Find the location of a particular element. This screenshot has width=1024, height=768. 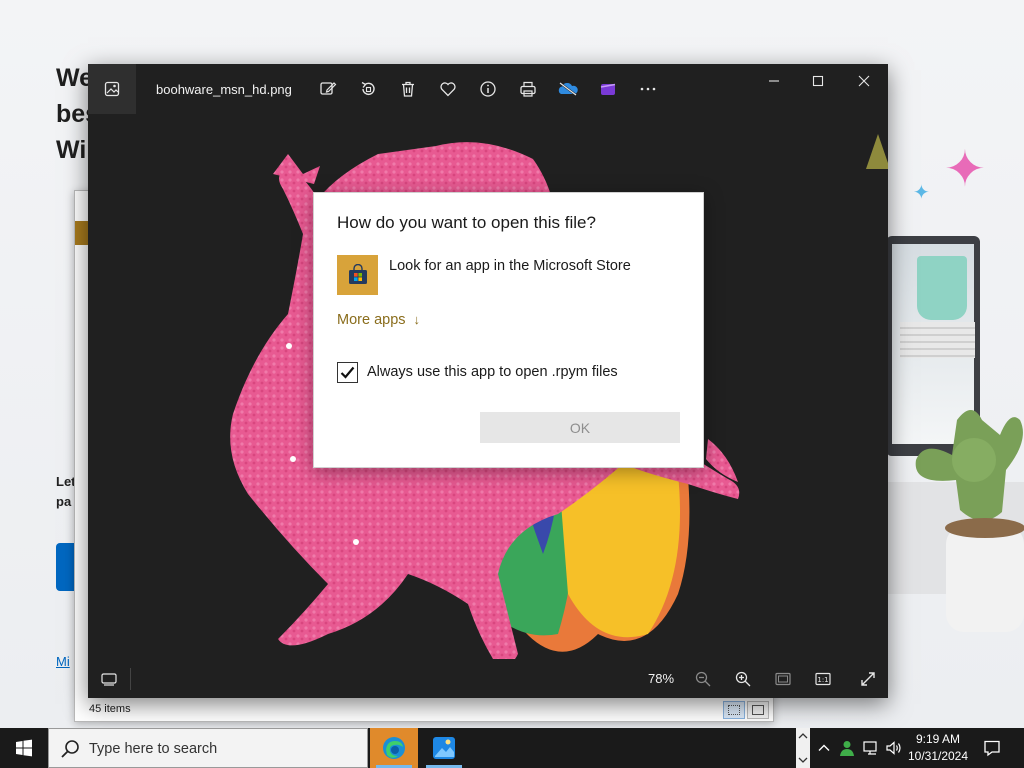

clipchamp-icon is located at coordinates (608, 89).